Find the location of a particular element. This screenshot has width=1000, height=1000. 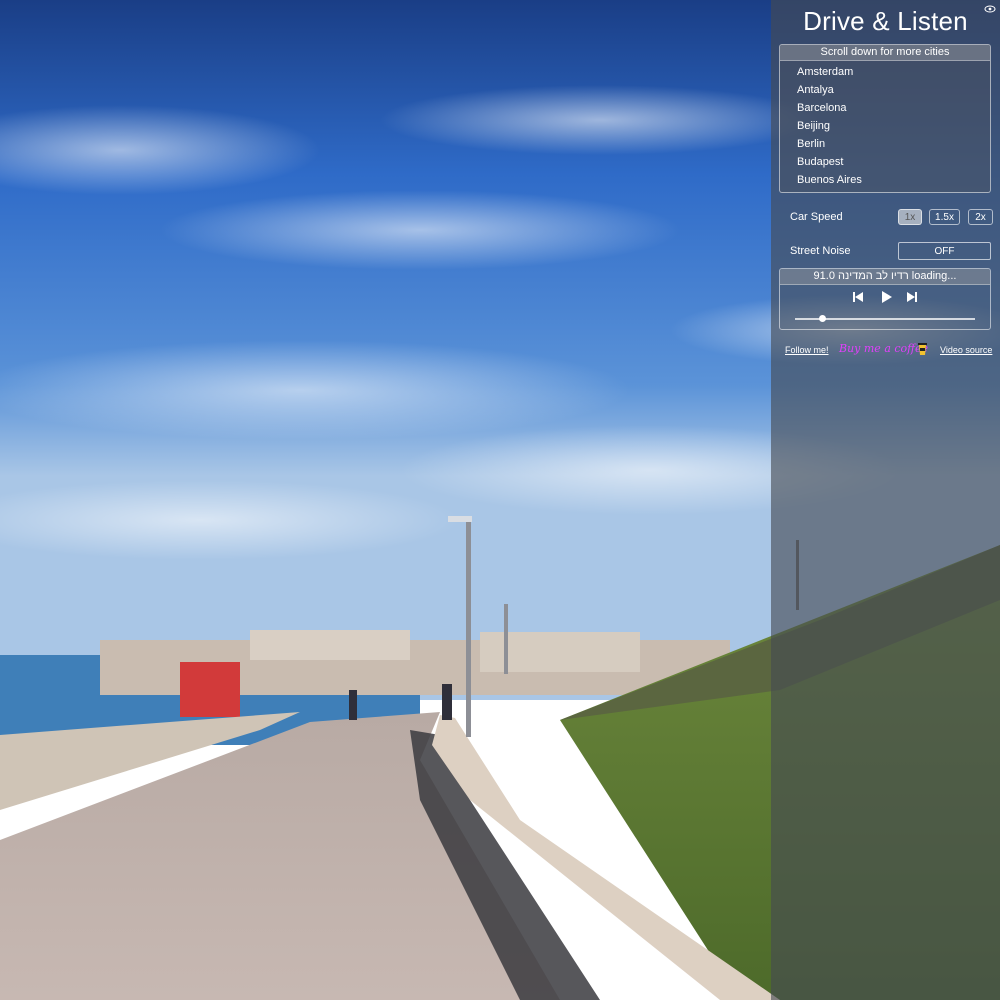

city-item-antalya: Antalya is located at coordinates (885, 90).